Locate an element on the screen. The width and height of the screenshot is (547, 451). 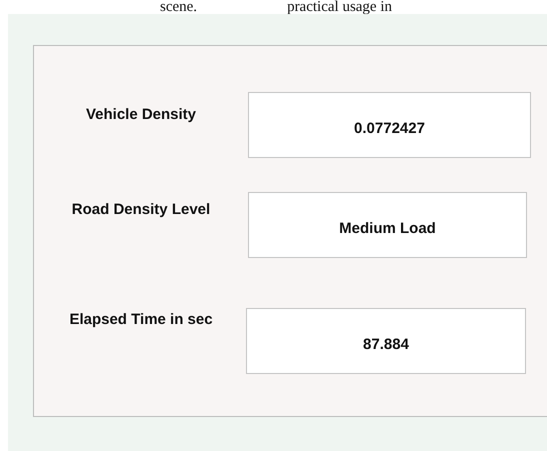
document-text: scene. is located at coordinates (179, 7).